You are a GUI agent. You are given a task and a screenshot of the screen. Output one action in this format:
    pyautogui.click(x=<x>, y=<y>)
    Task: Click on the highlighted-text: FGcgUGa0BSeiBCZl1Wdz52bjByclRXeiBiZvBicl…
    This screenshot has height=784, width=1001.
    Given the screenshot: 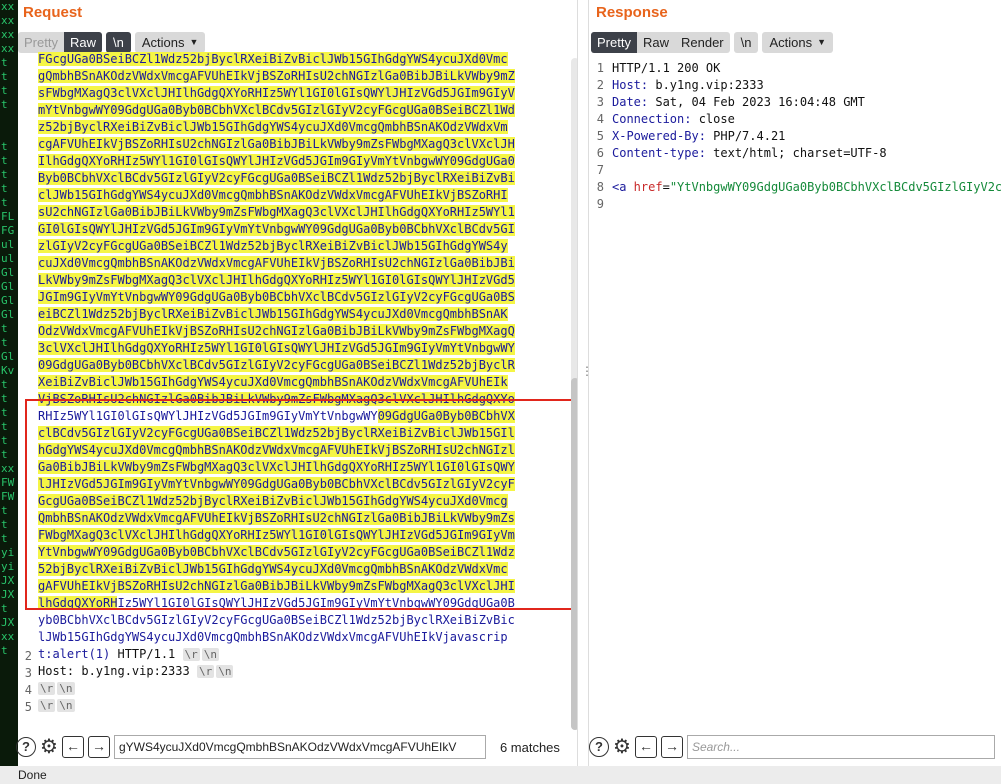 What is the action you would take?
    pyautogui.click(x=273, y=59)
    